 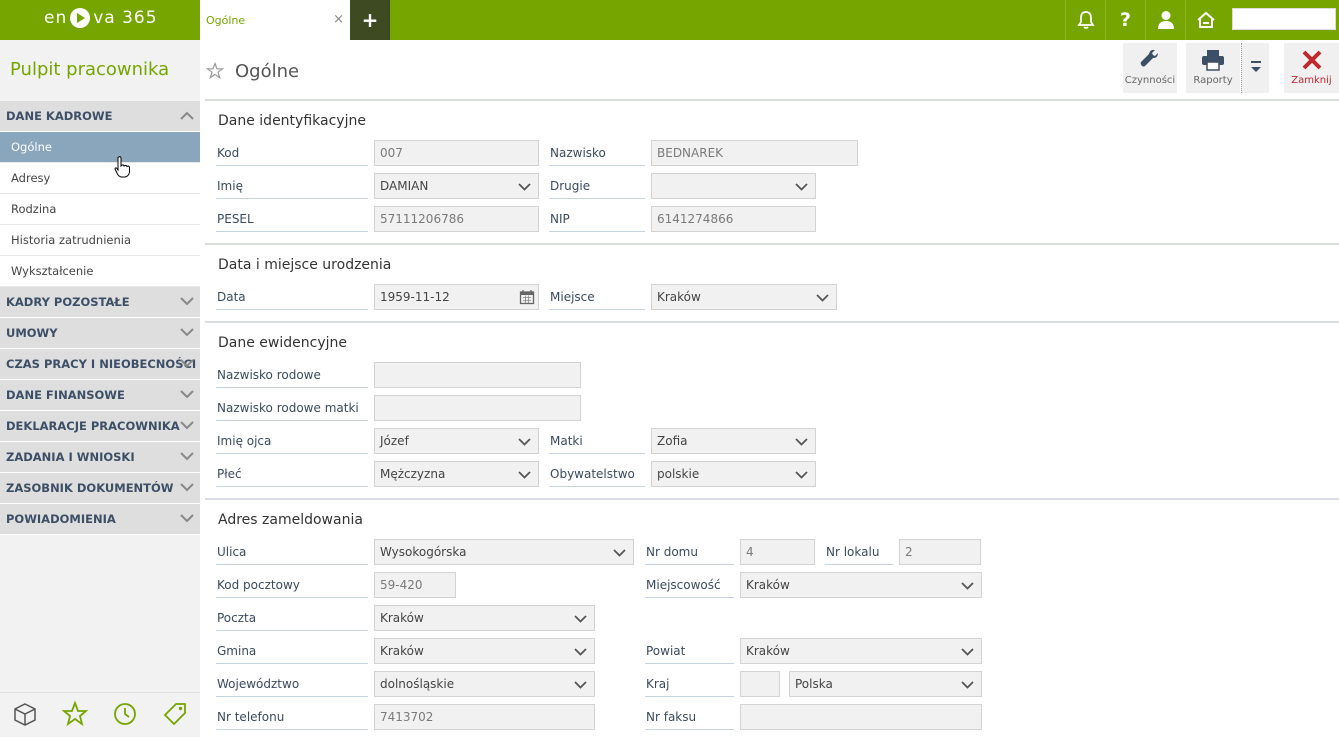 I want to click on calendar-icon, so click(x=527, y=297).